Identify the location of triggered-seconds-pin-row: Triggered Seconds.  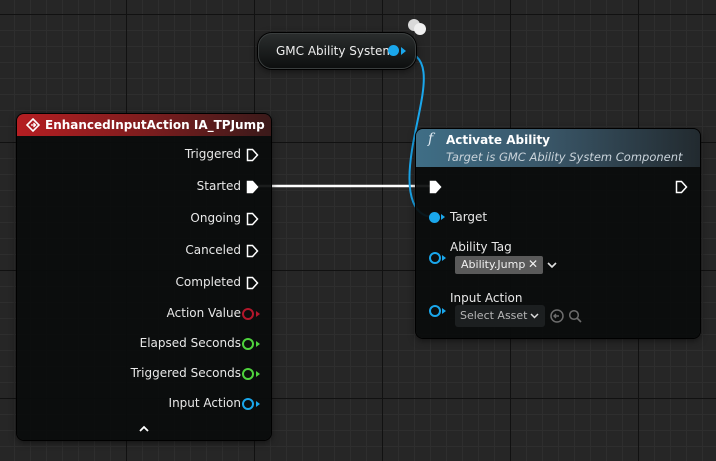
(144, 374).